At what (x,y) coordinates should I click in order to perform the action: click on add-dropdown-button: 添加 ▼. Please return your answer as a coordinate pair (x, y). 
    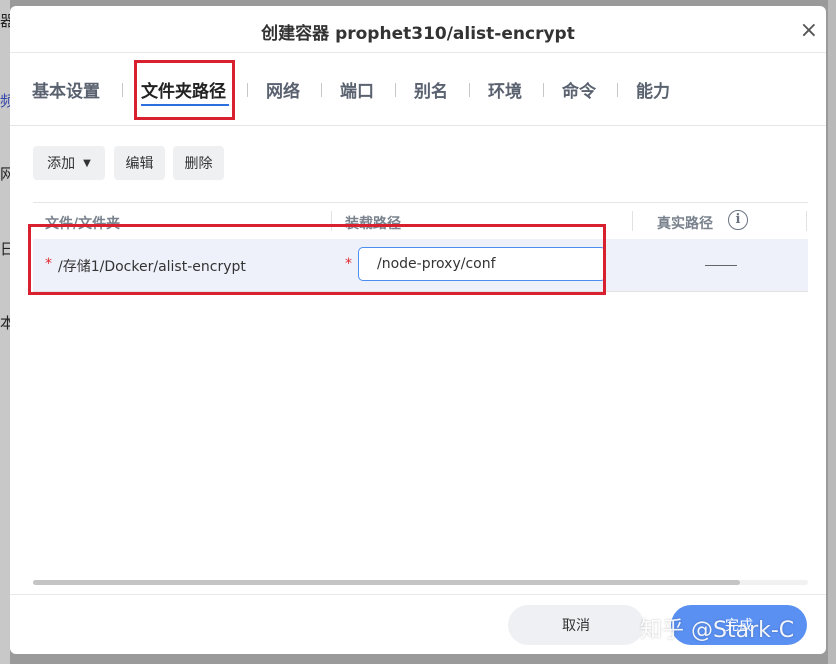
    Looking at the image, I should click on (69, 163).